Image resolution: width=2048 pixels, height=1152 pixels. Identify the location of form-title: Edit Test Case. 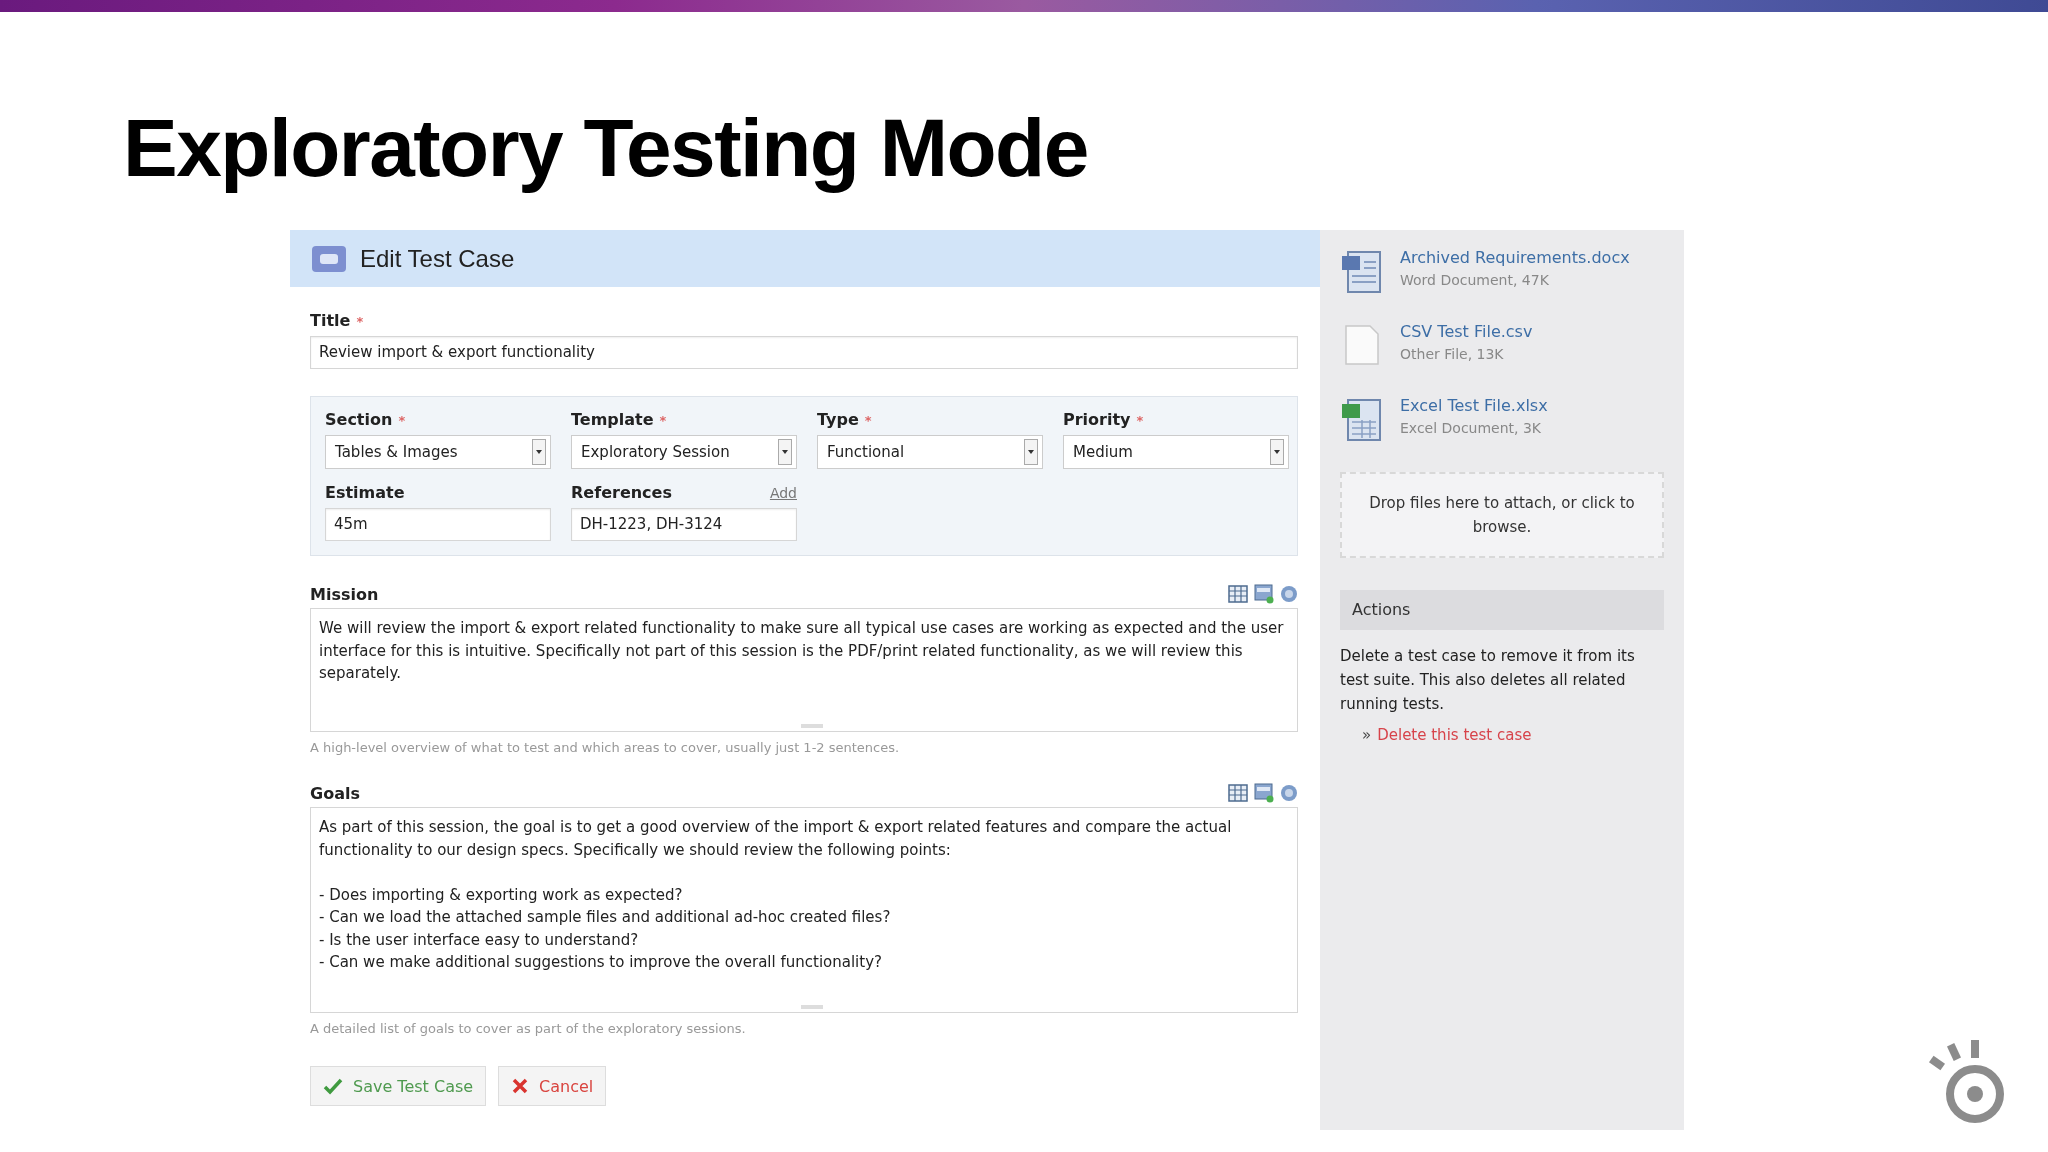
(437, 258).